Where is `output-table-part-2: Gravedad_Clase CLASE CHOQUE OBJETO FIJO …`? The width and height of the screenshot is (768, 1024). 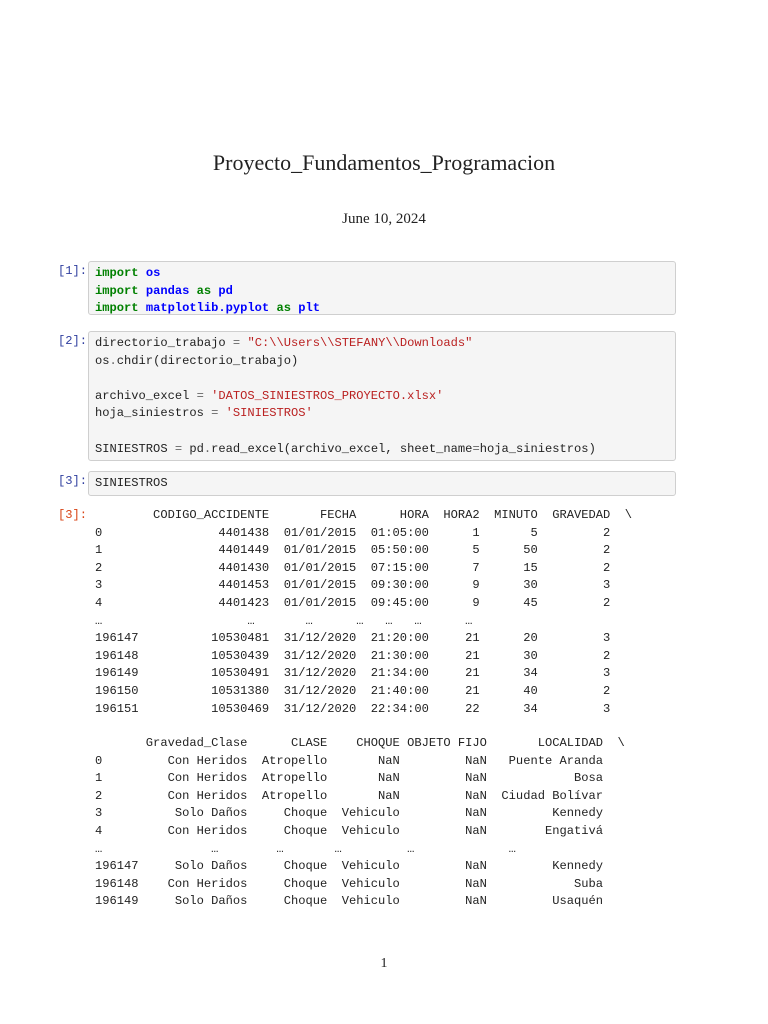
output-table-part-2: Gravedad_Clase CLASE CHOQUE OBJETO FIJO … is located at coordinates (360, 823).